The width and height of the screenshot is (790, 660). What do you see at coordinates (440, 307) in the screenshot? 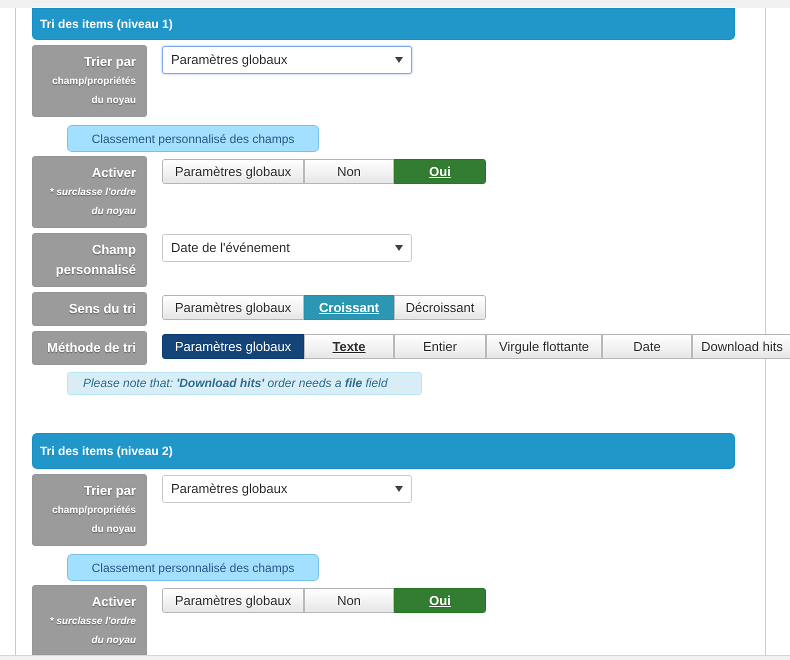
I see `toggle-button: Décroissant` at bounding box center [440, 307].